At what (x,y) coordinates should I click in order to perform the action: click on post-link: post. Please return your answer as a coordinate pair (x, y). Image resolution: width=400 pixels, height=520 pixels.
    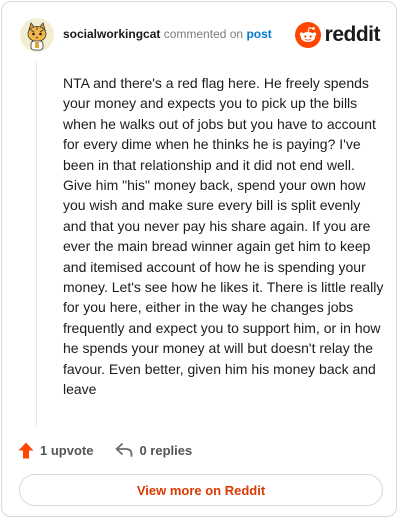
    Looking at the image, I should click on (258, 34).